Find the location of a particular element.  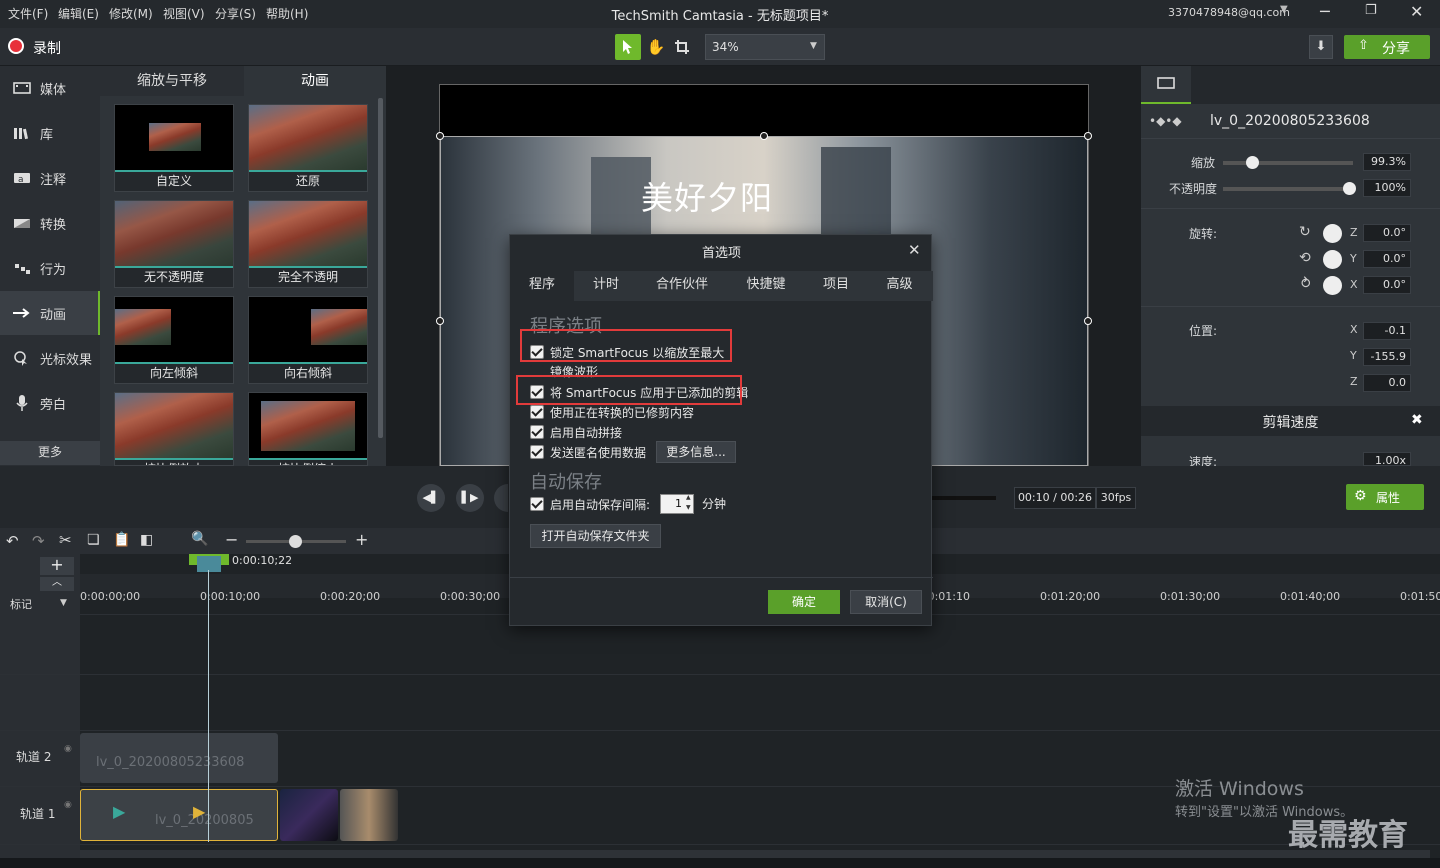

menu-help: 帮助(H) is located at coordinates (287, 13).